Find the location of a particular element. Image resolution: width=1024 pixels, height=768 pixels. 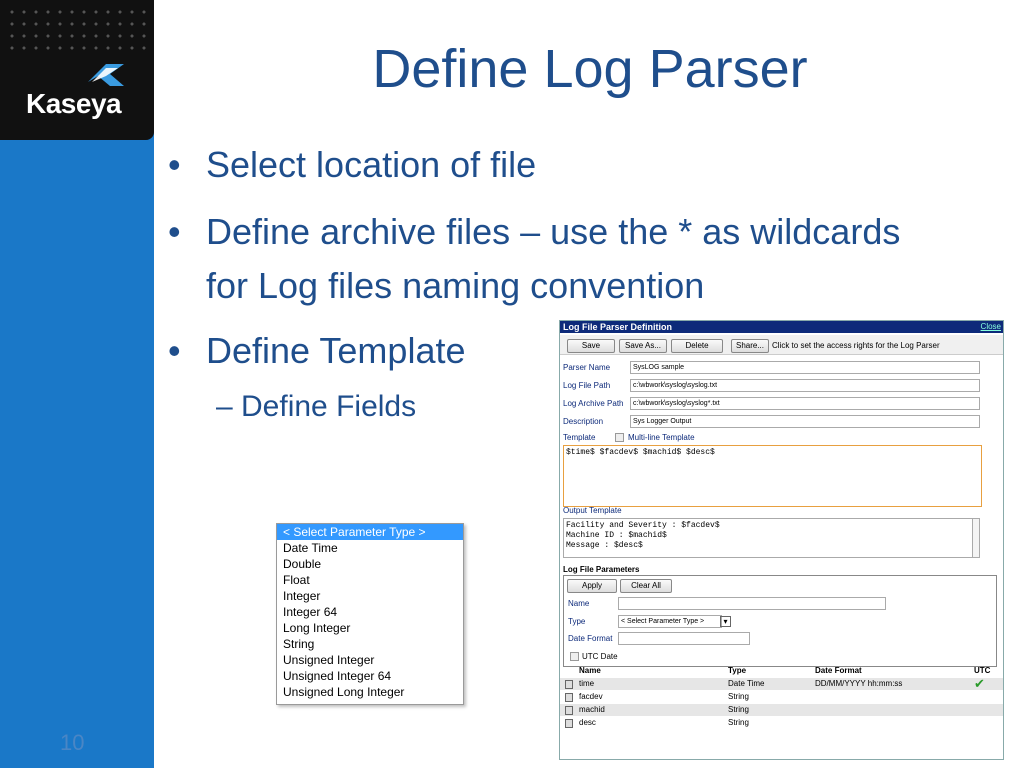

row-type: Date Time is located at coordinates (746, 683).